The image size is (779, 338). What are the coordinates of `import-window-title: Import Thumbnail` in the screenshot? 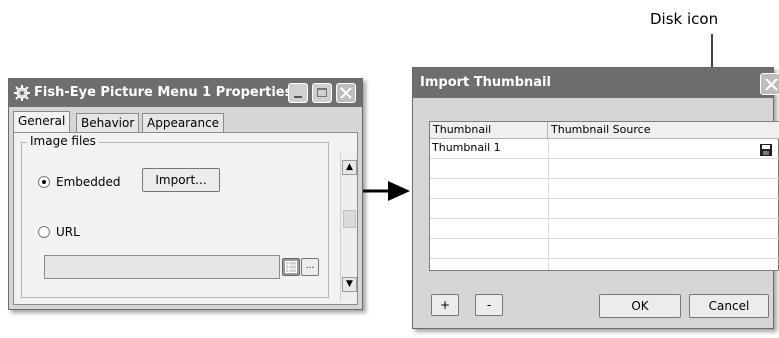 It's located at (485, 82).